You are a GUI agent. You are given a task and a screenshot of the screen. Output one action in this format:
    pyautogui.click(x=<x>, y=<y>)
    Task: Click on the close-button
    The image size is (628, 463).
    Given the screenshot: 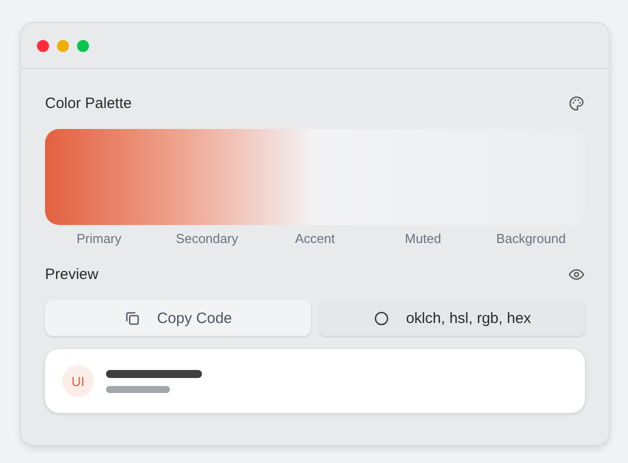 What is the action you would take?
    pyautogui.click(x=43, y=46)
    